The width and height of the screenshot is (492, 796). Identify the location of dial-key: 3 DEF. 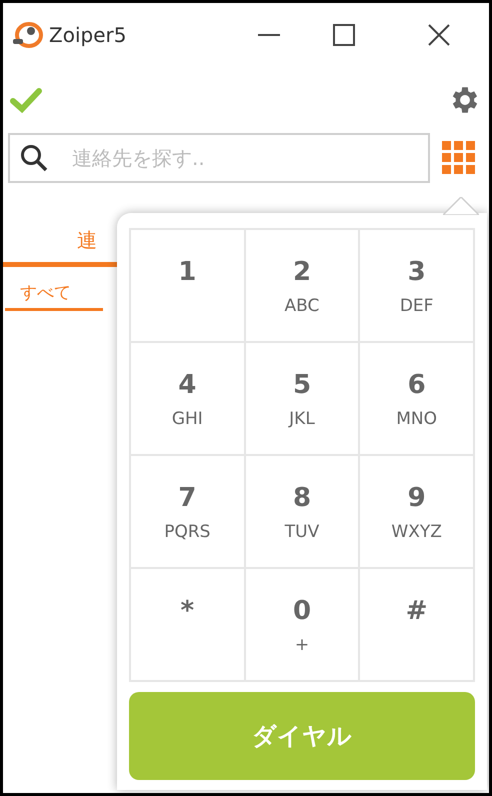
(416, 285).